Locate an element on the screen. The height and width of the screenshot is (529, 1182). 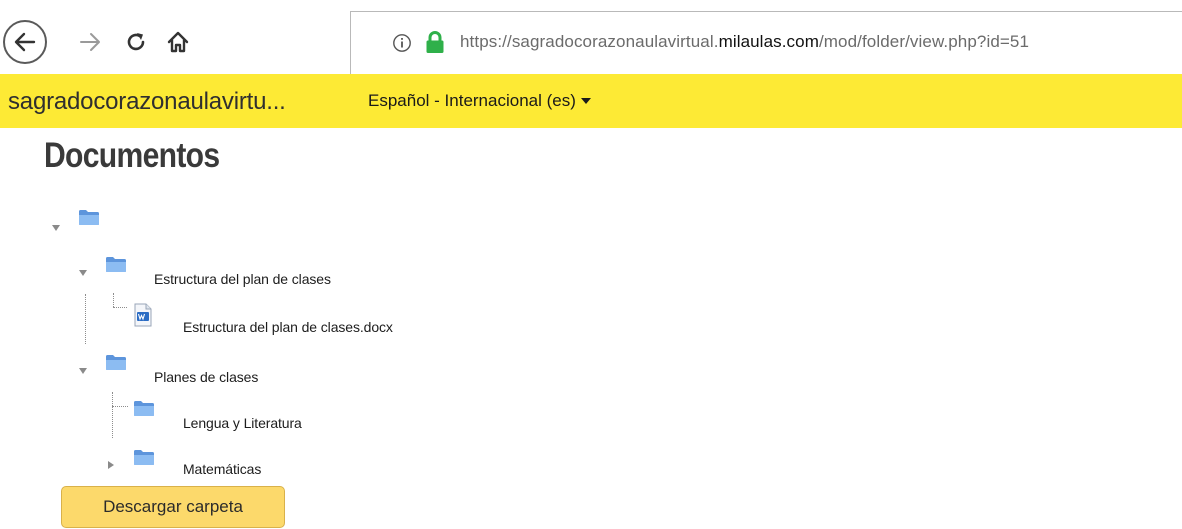
url-prefix: https://sagradocorazonaulavirtual. is located at coordinates (589, 41).